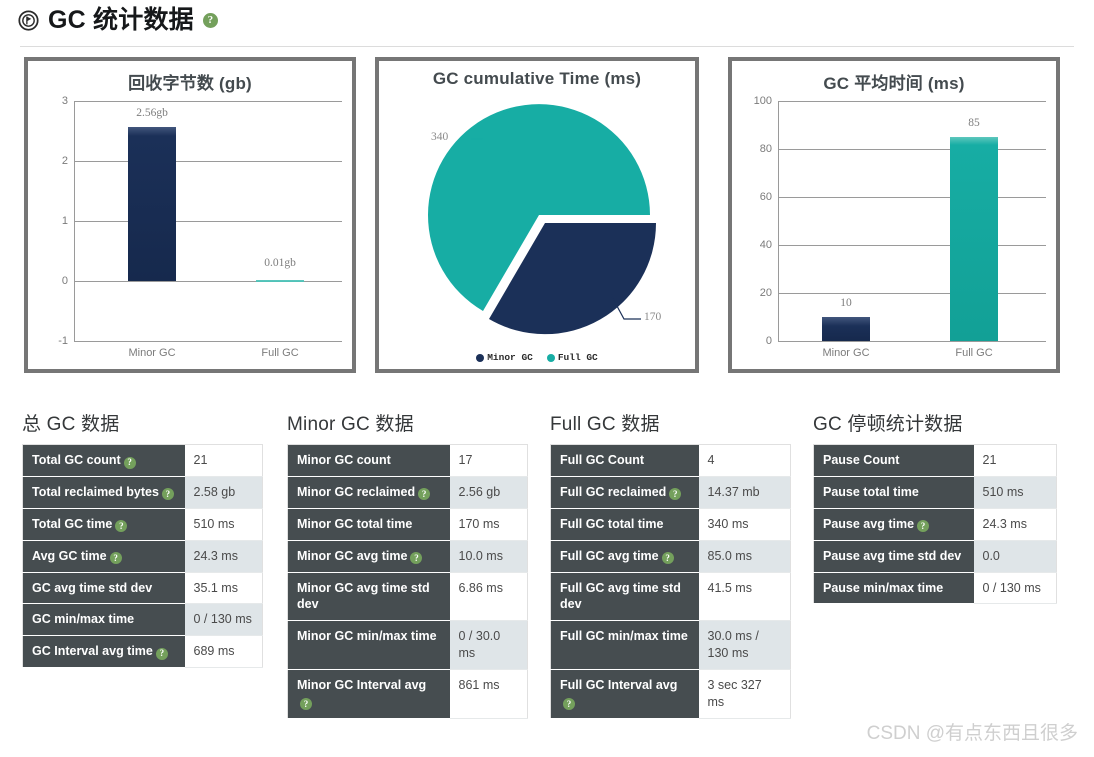 This screenshot has width=1094, height=757. I want to click on row-label: Full GC Count, so click(624, 460).